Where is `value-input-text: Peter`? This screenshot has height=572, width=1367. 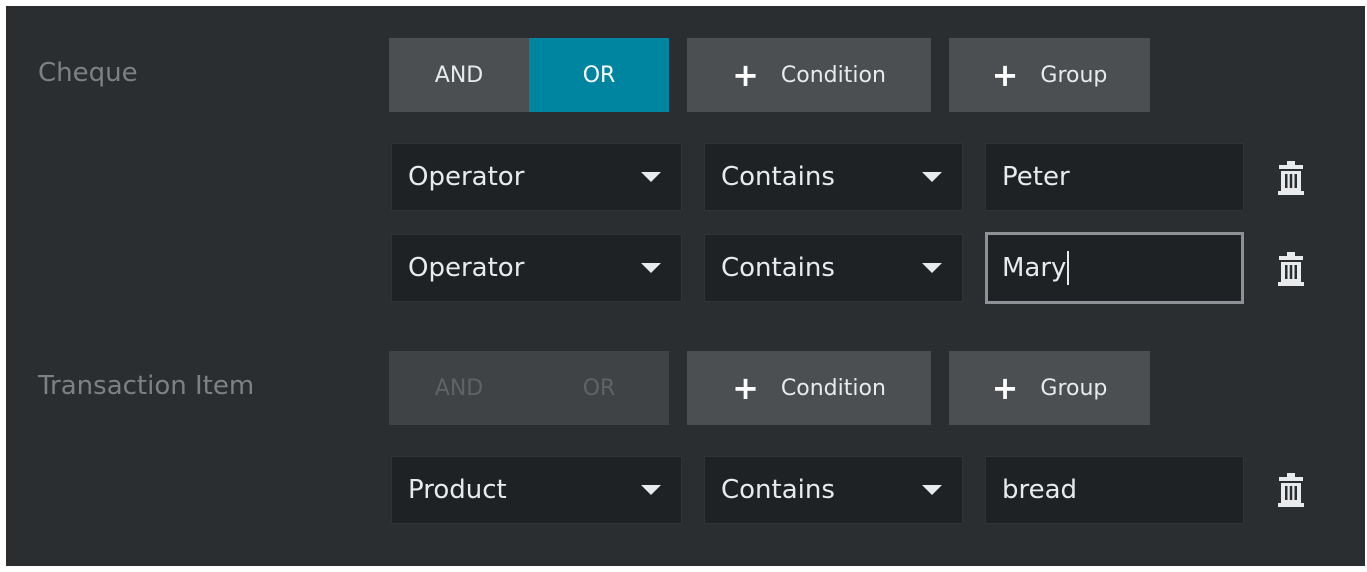 value-input-text: Peter is located at coordinates (1036, 177).